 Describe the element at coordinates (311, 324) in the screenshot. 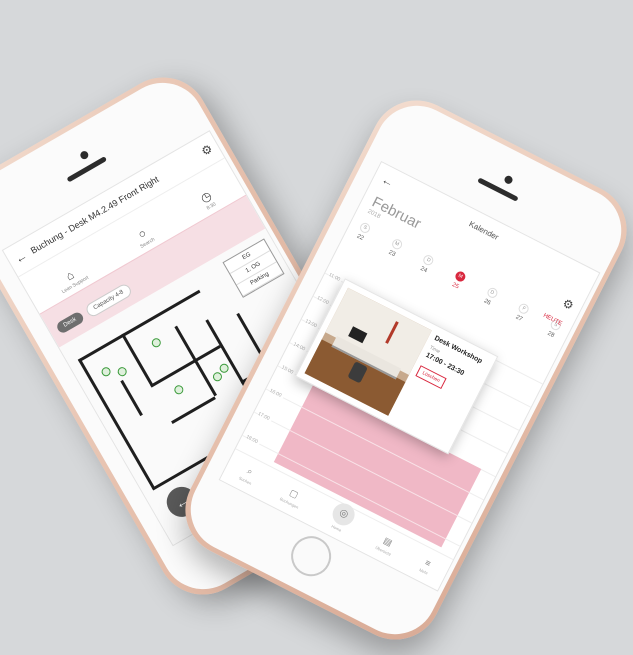

I see `hour-label: 13:00` at that location.